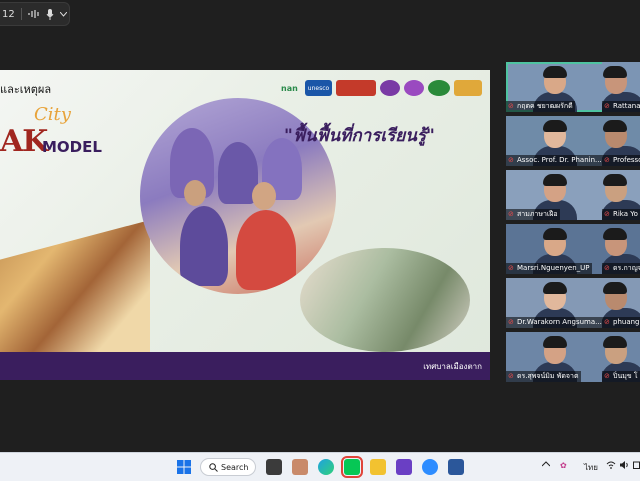 Image resolution: width=640 pixels, height=481 pixels. What do you see at coordinates (452, 366) in the screenshot?
I see `slide-caption: เทศบาลเมืองตาก` at bounding box center [452, 366].